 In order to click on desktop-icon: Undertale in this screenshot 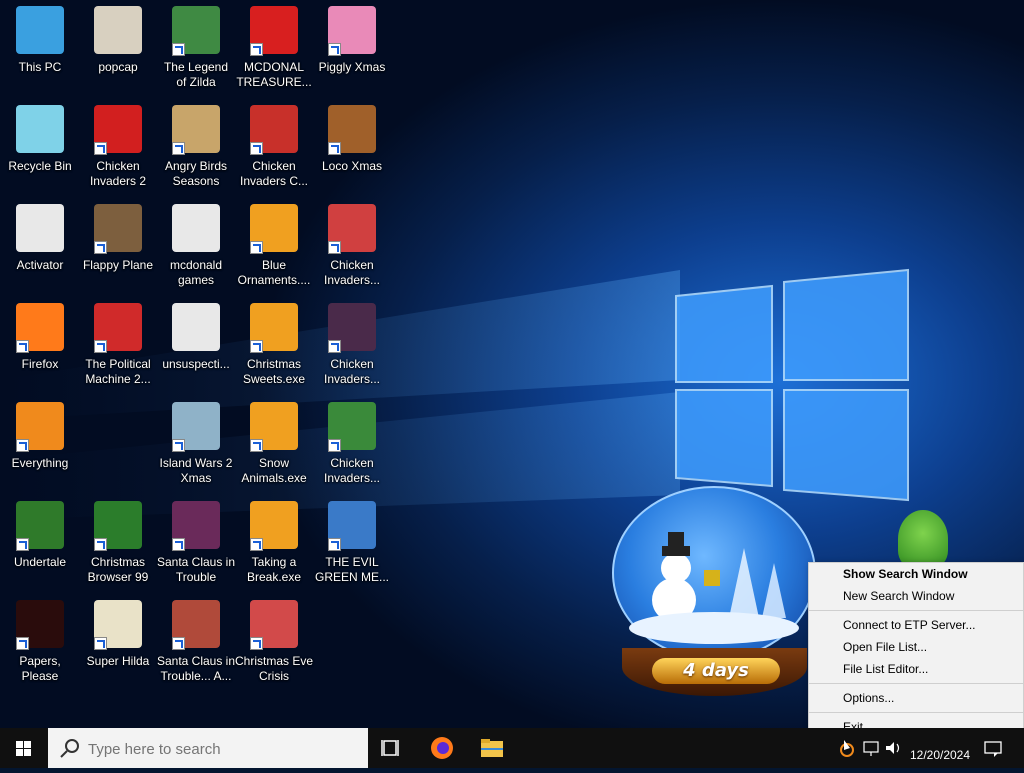, I will do `click(40, 543)`.